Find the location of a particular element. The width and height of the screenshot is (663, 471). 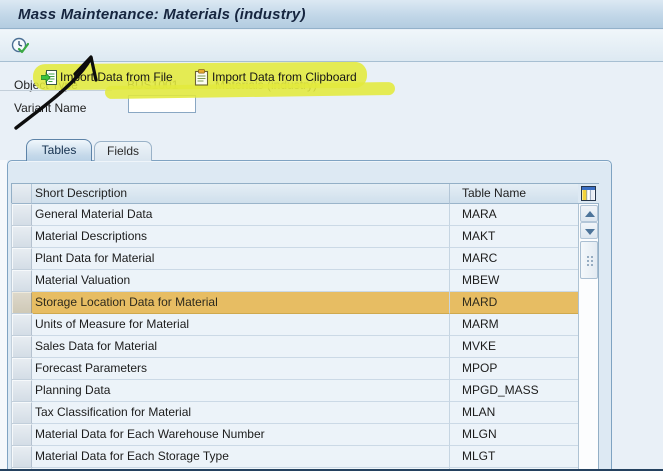

table-header-row: Short Description Table Name is located at coordinates (295, 194).